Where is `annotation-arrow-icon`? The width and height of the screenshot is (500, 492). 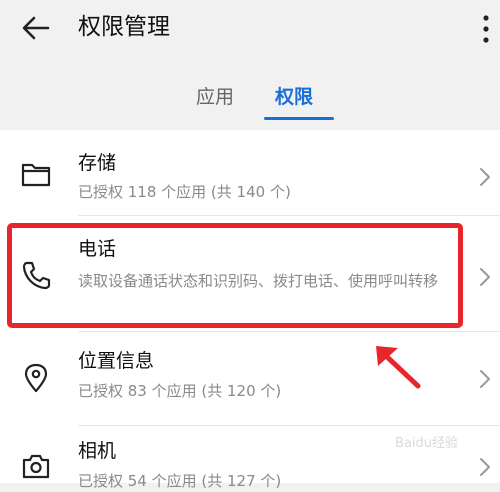
annotation-arrow-icon is located at coordinates (398, 367).